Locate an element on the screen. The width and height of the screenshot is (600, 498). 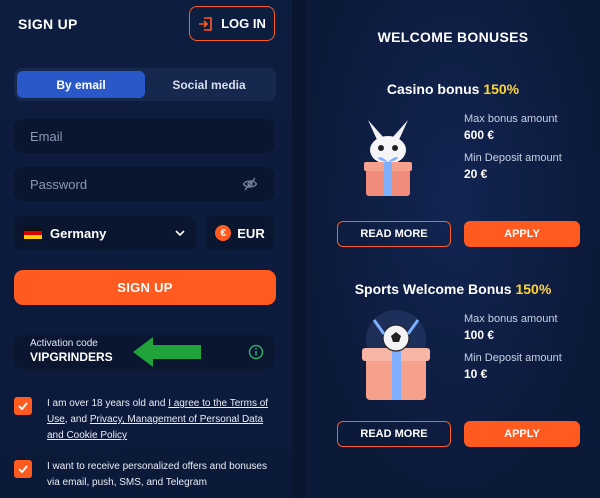
currency-select: € EUR is located at coordinates (240, 233).